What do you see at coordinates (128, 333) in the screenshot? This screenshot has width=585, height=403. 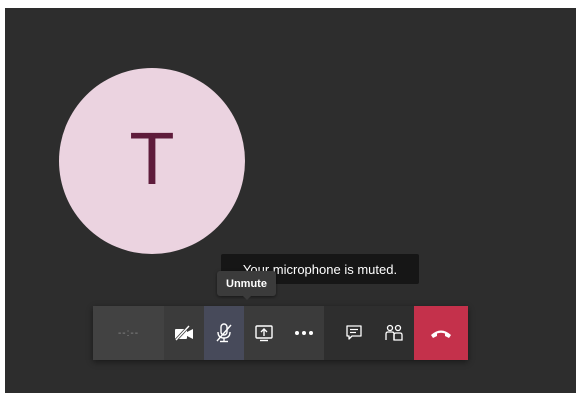 I see `call-timer: --:--` at bounding box center [128, 333].